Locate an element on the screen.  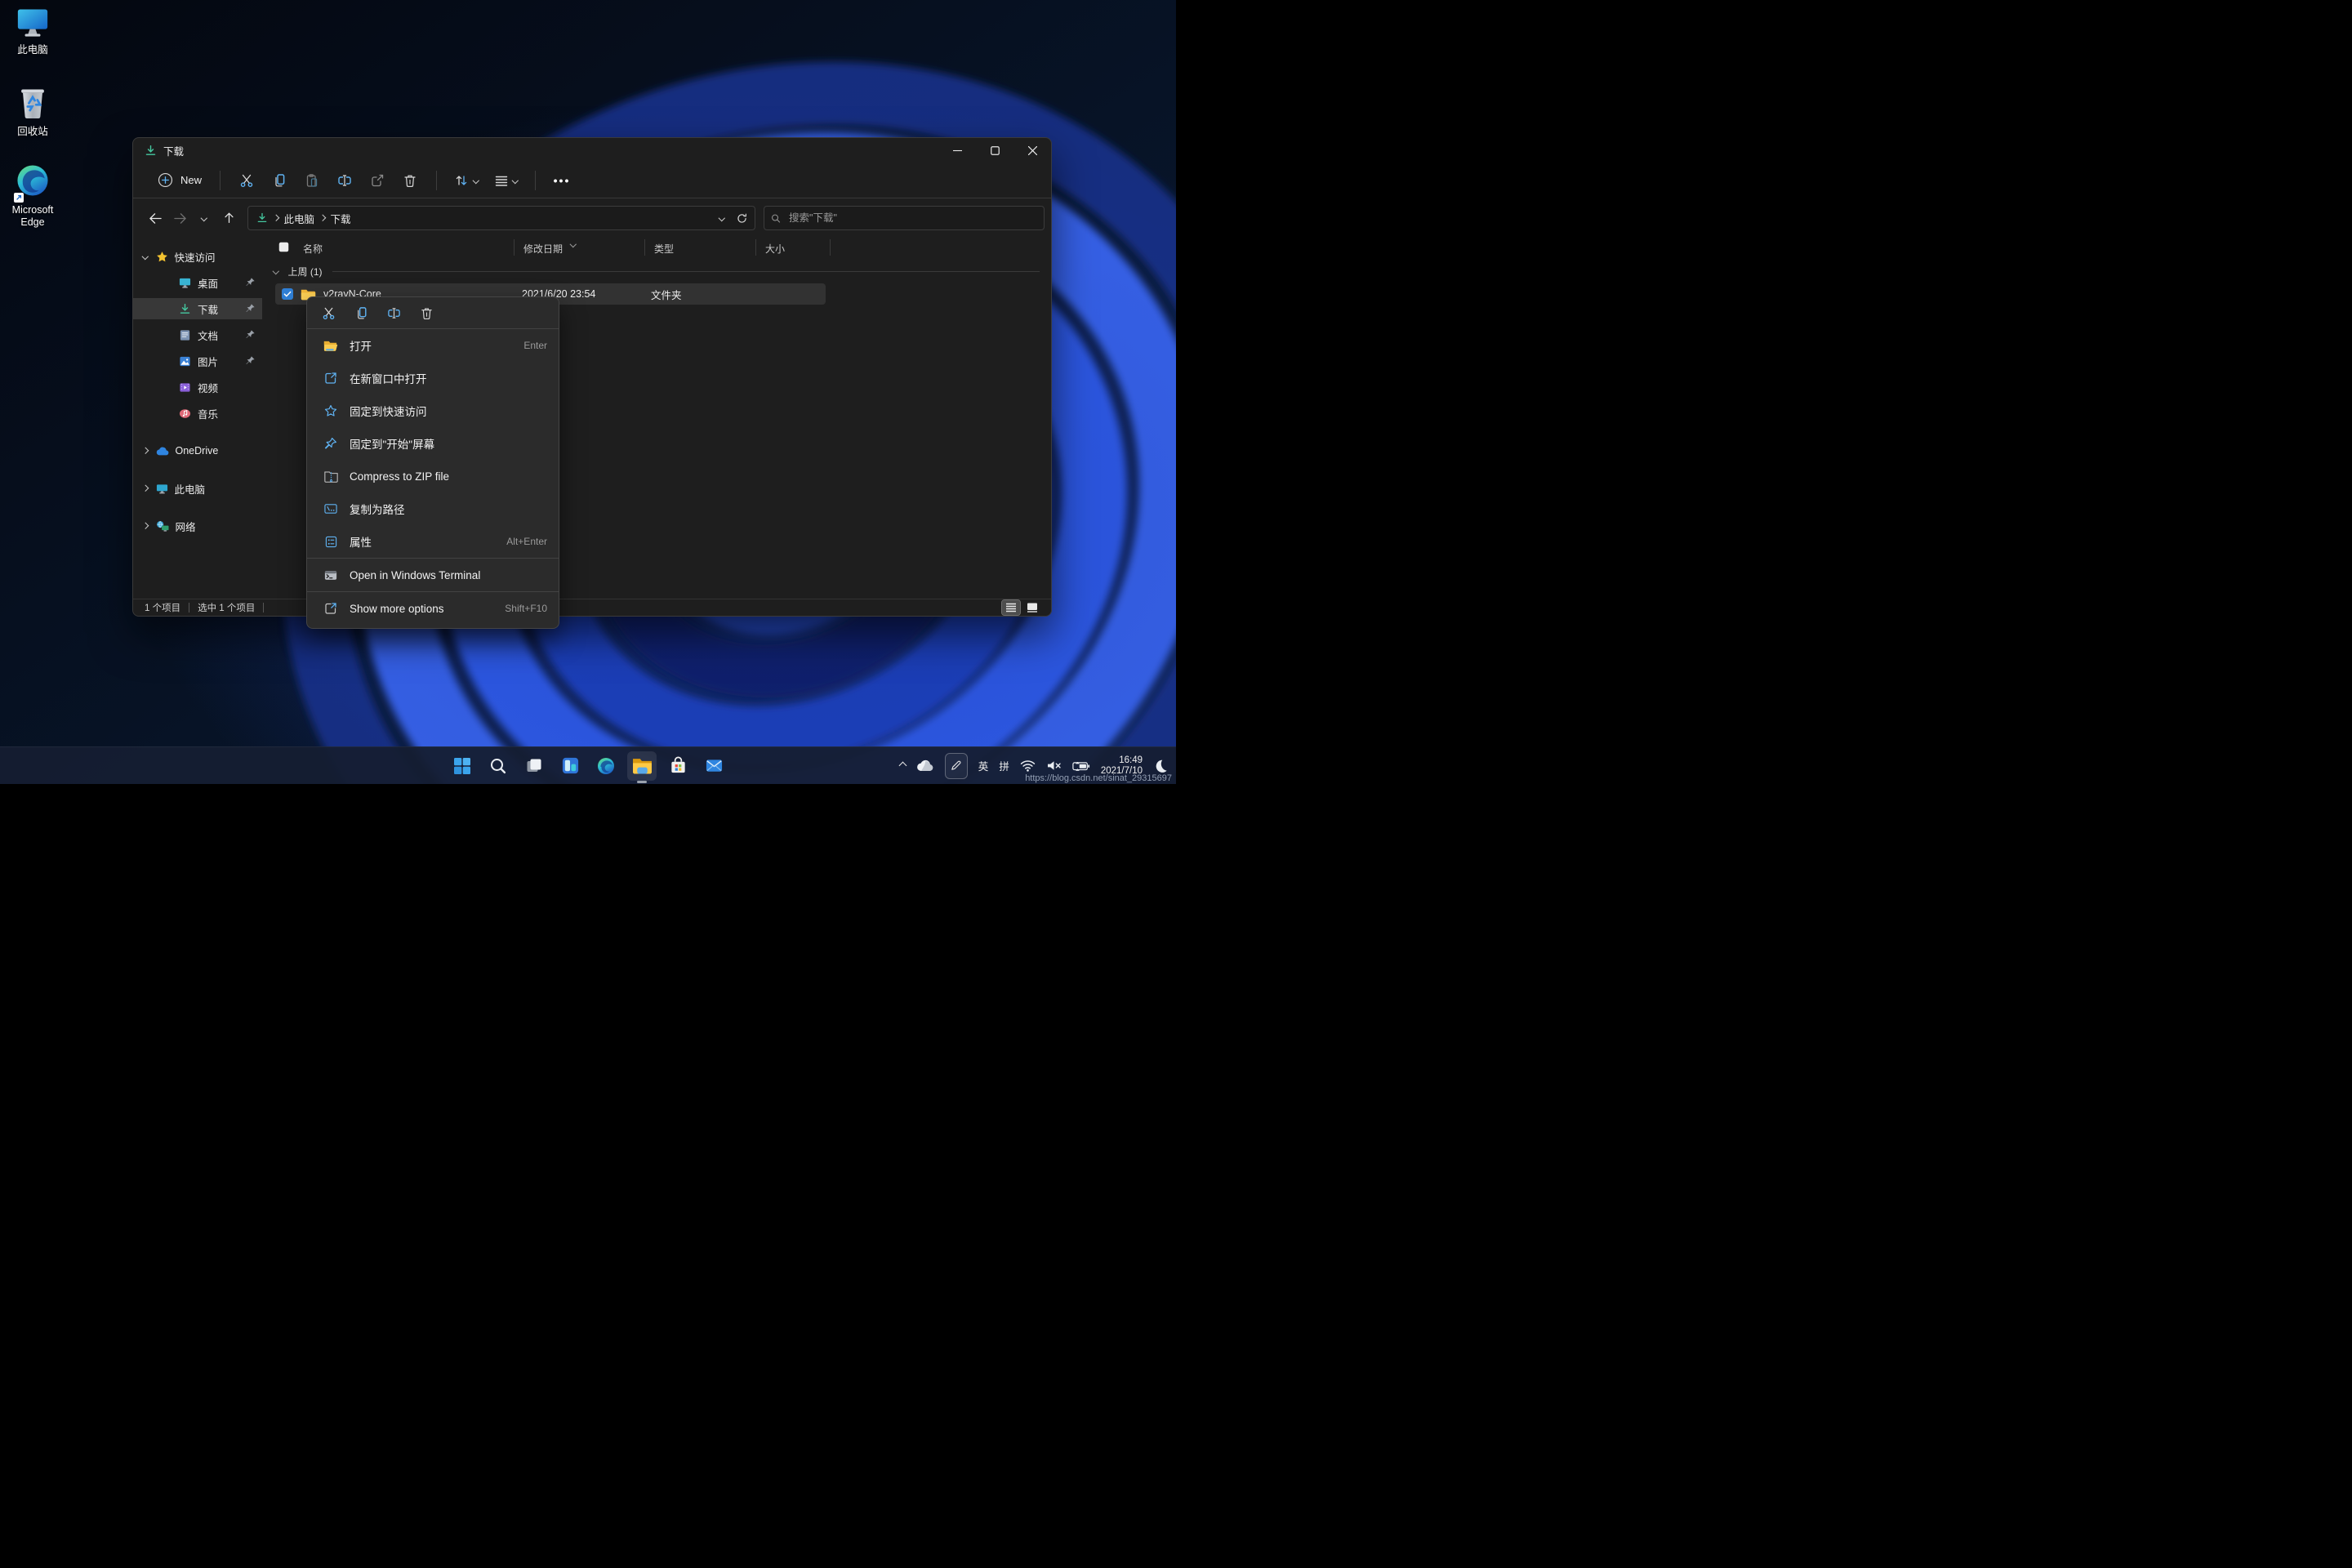
menu-item-show-more-options: Show more options Shift+F10 is located at coordinates (433, 608).